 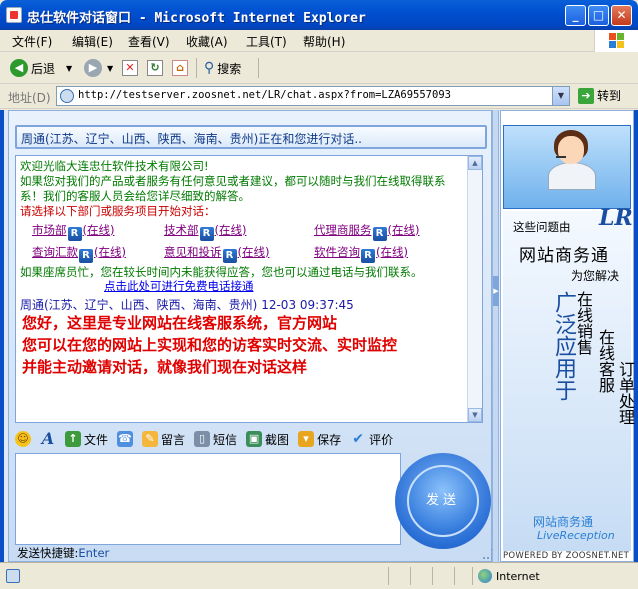 I want to click on menu-help: 帮助(H), so click(x=324, y=41).